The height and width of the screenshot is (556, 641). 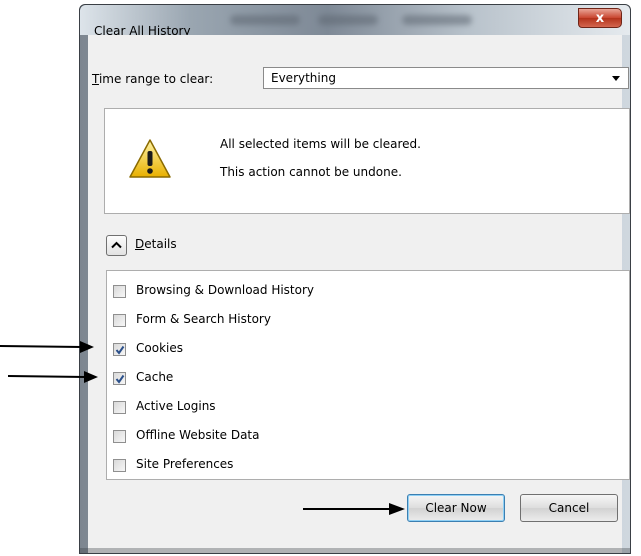 I want to click on checkbox-cookies, so click(x=119, y=349).